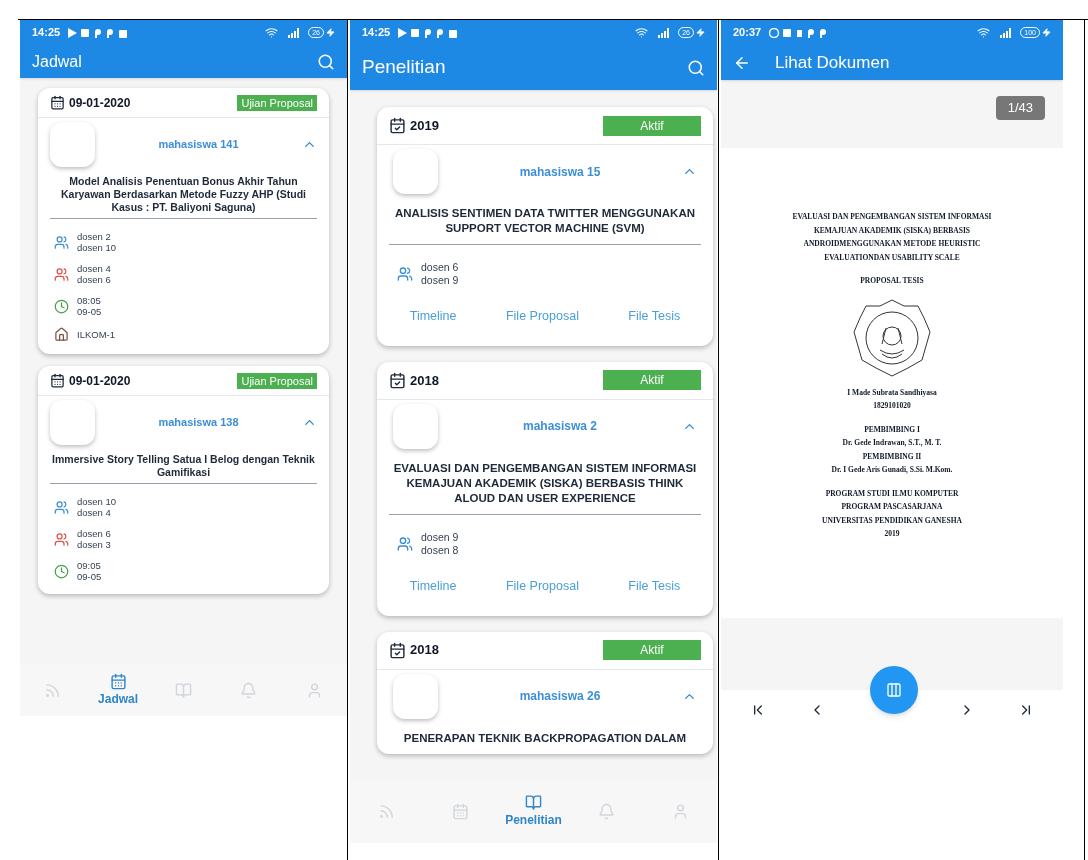 This screenshot has height=860, width=1088. What do you see at coordinates (89, 300) in the screenshot?
I see `detail-text: 08:05` at bounding box center [89, 300].